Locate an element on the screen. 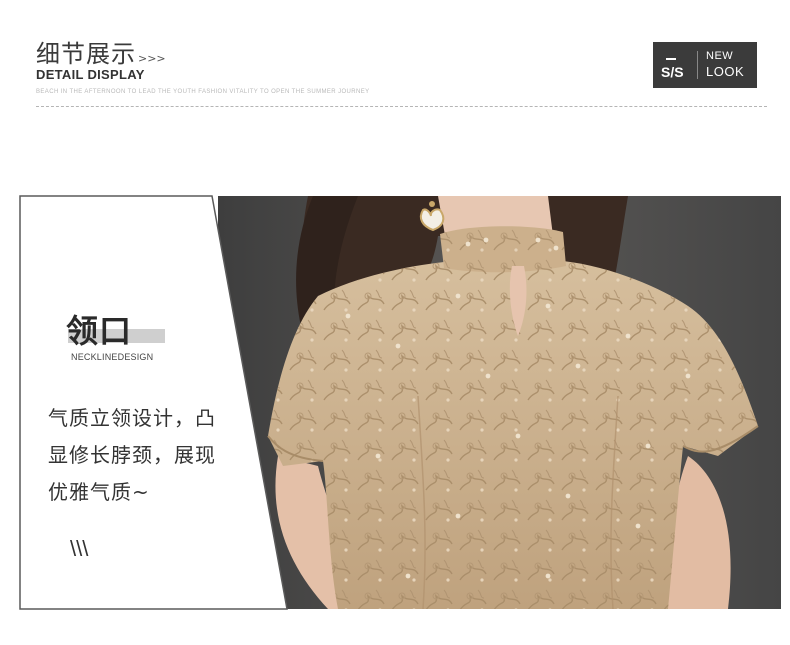  feature-desc-line-3: 优雅气质~ is located at coordinates (99, 492).